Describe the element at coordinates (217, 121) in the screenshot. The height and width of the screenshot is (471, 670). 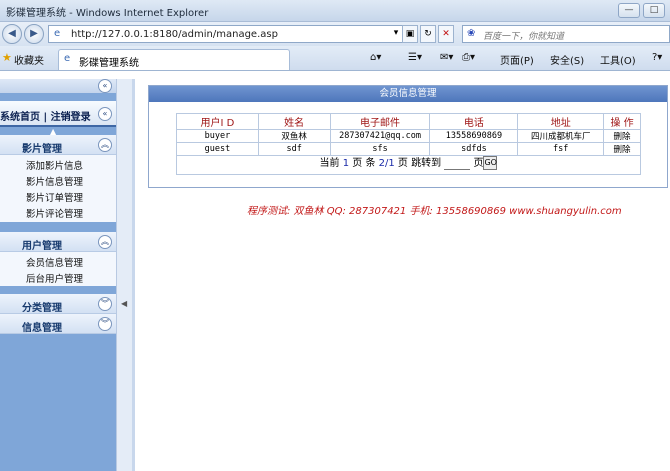
I see `col-userid: 用户I D` at that location.